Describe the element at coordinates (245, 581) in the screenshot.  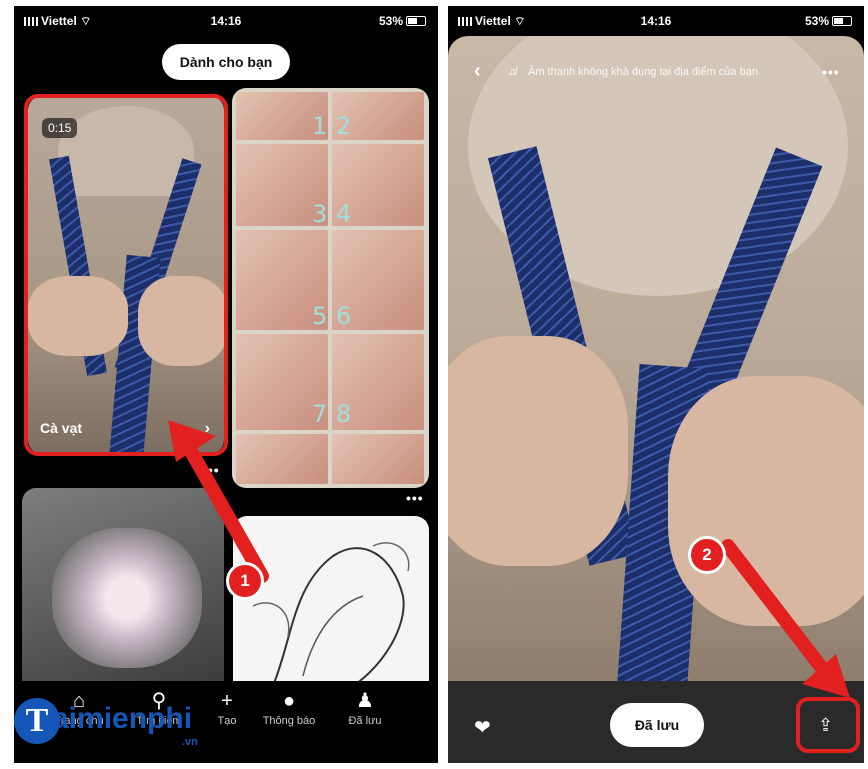
I see `step-callout: 1` at that location.